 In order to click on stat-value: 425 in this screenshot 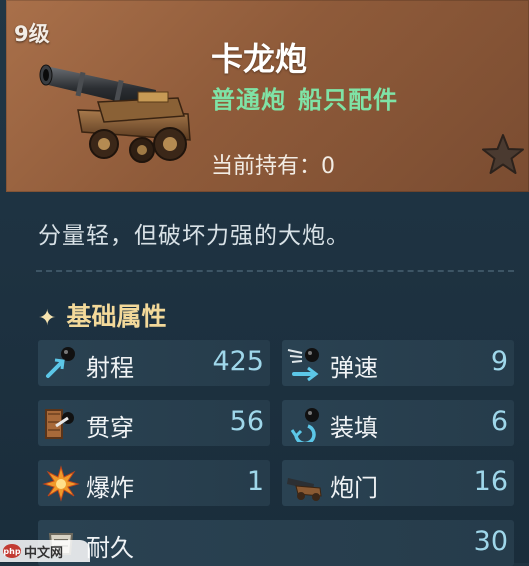, I will do `click(238, 361)`.